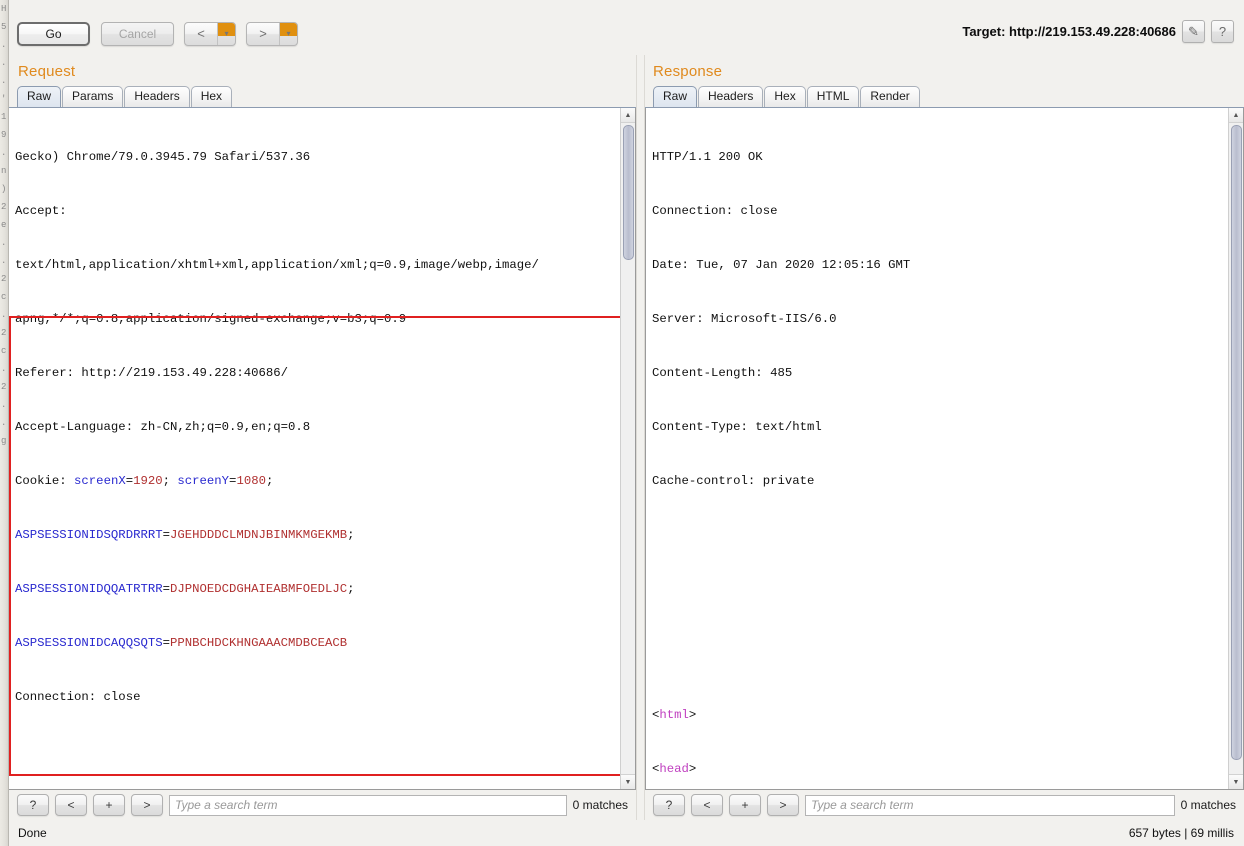 This screenshot has height=846, width=1244. I want to click on tag-name: html, so click(674, 715).